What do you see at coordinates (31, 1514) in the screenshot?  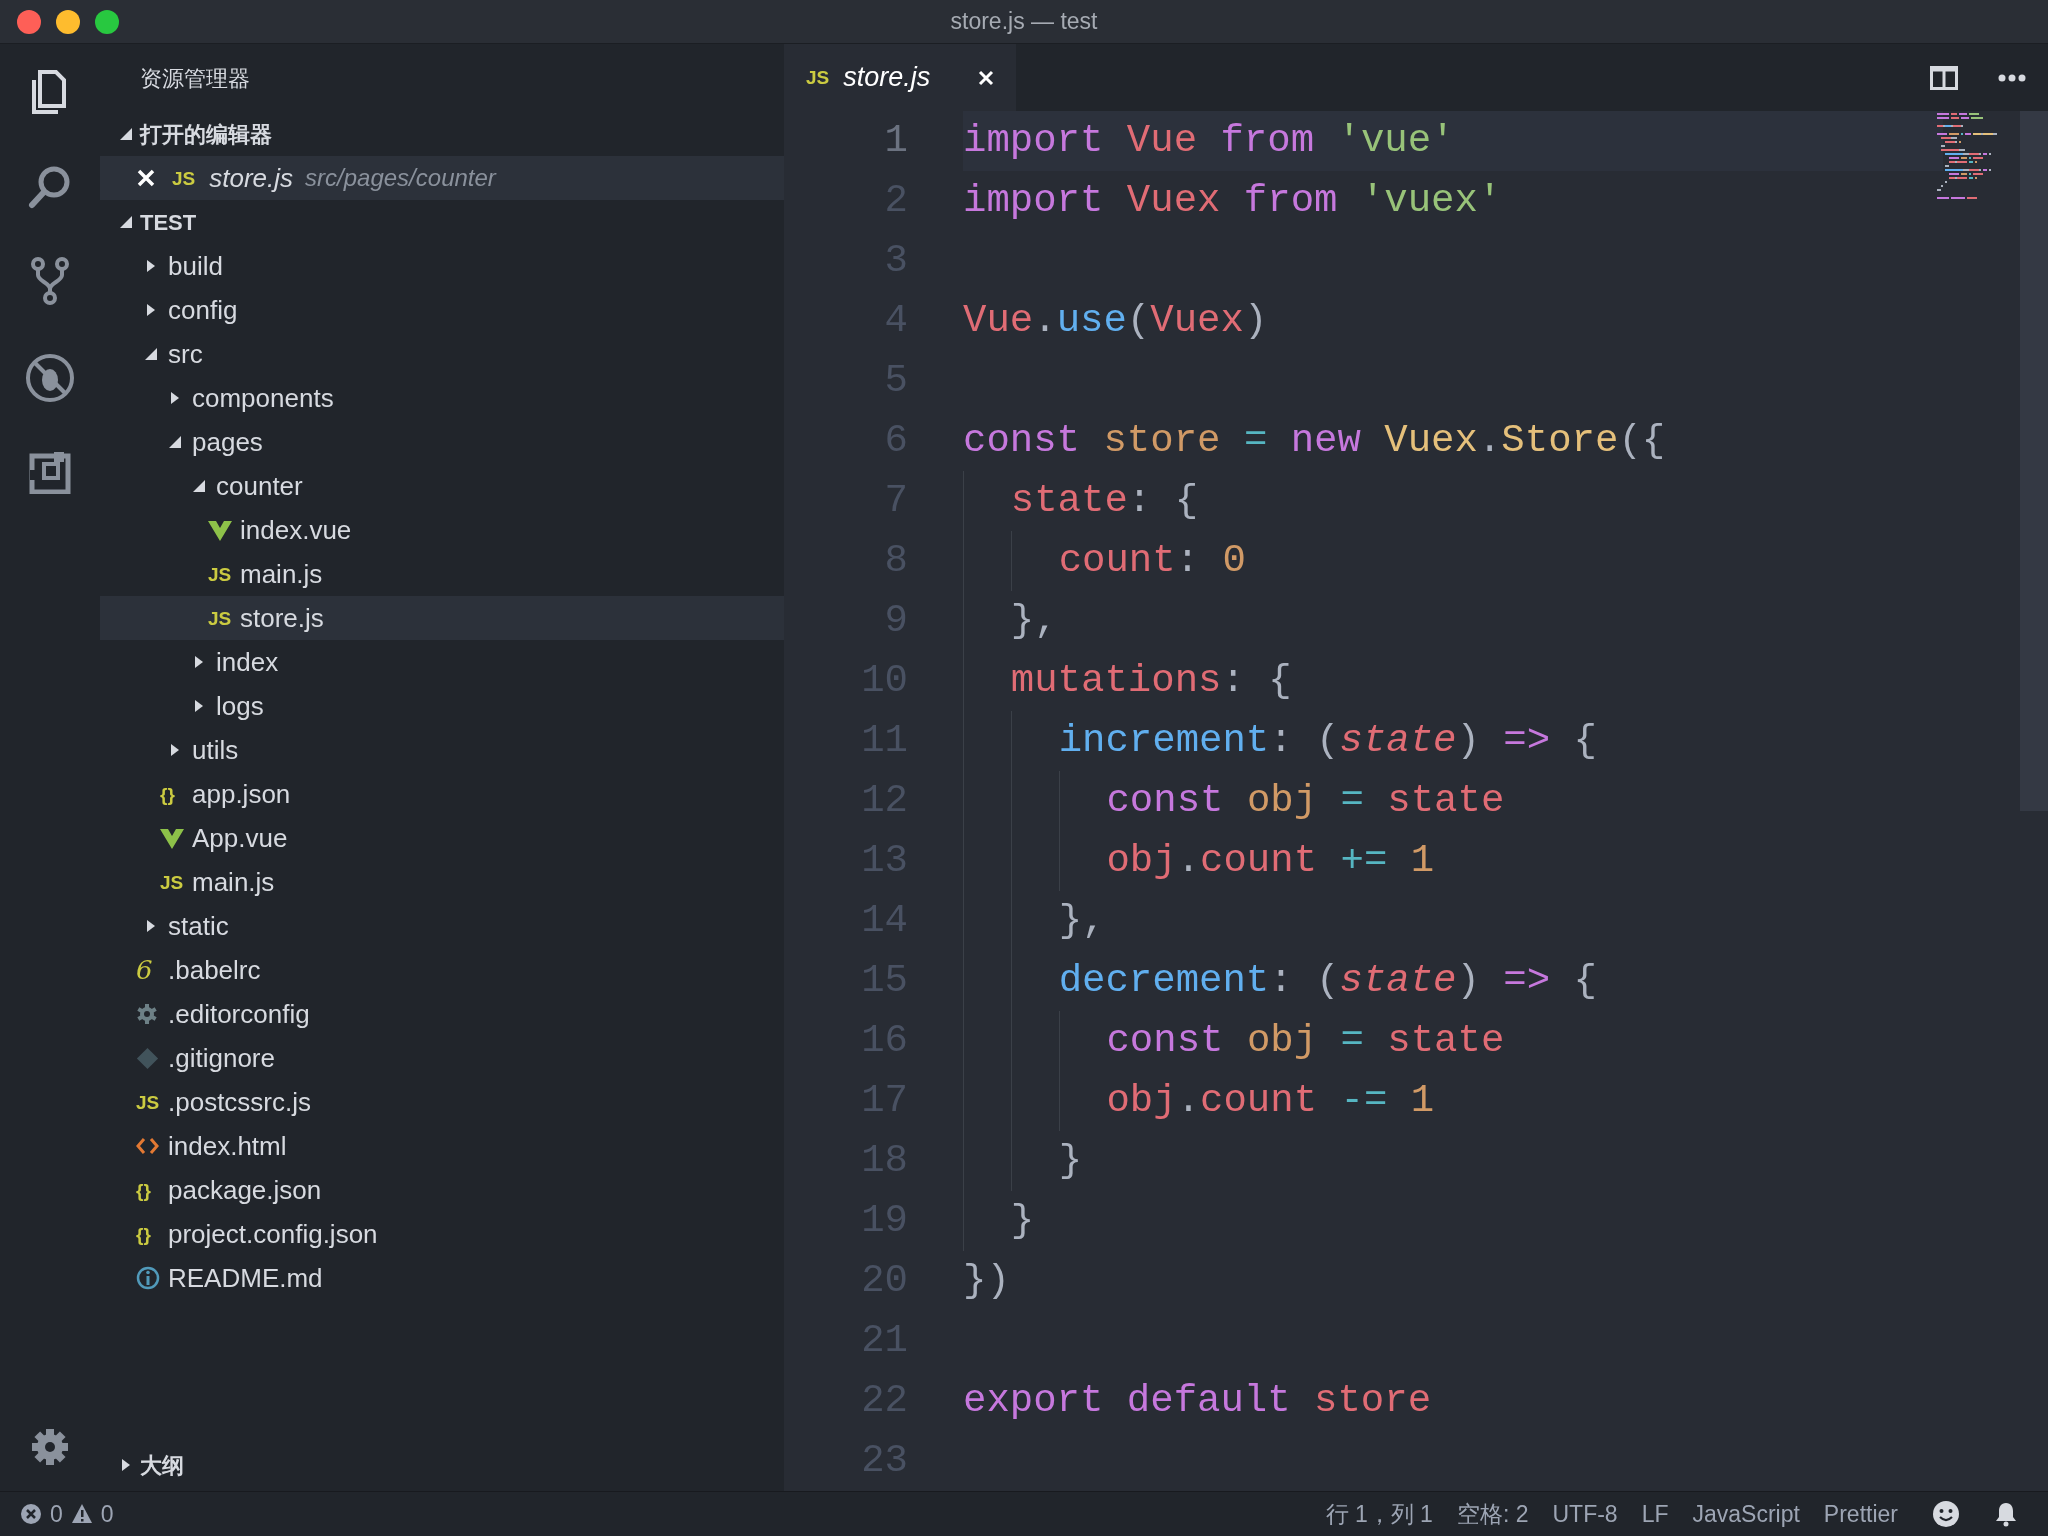 I see `error-icon` at bounding box center [31, 1514].